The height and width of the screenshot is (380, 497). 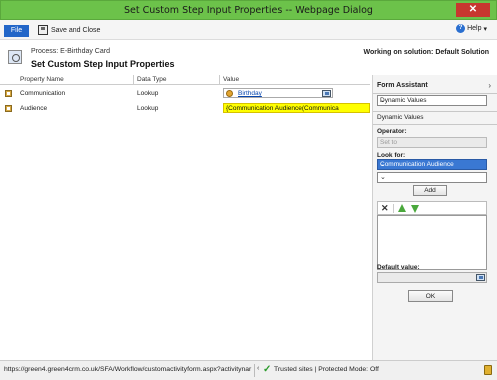 I want to click on default-value-label: Default value:, so click(x=398, y=267).